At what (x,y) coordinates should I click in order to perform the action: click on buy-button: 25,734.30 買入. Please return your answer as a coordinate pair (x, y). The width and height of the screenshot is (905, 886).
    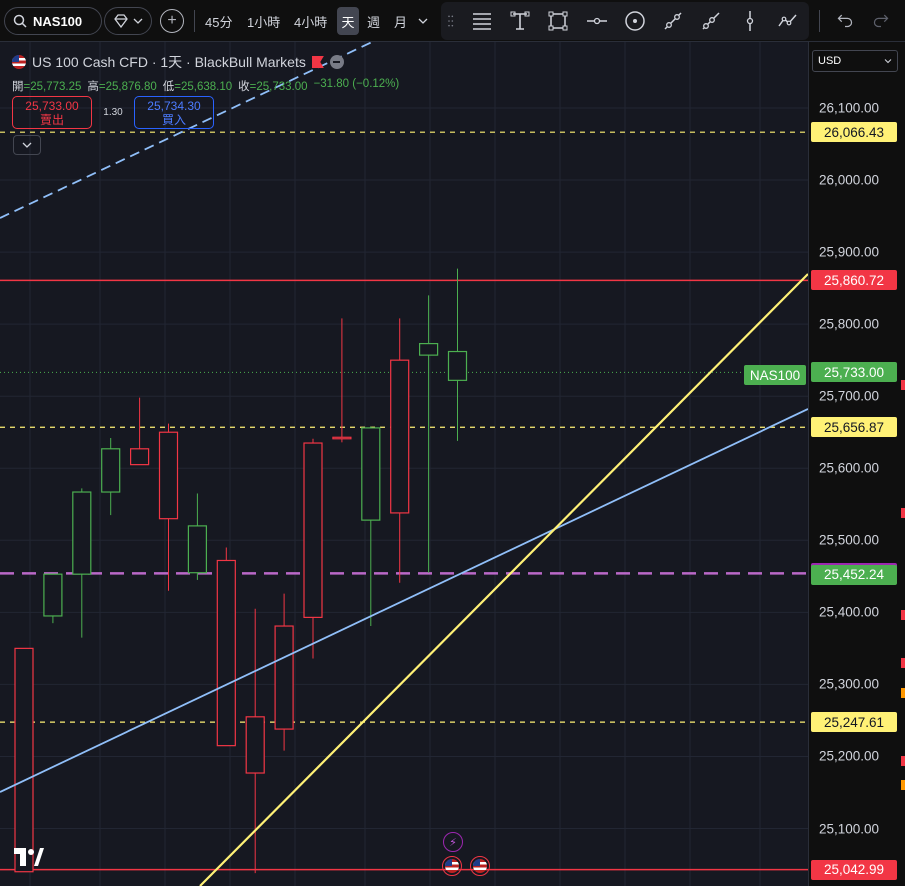
    Looking at the image, I should click on (174, 112).